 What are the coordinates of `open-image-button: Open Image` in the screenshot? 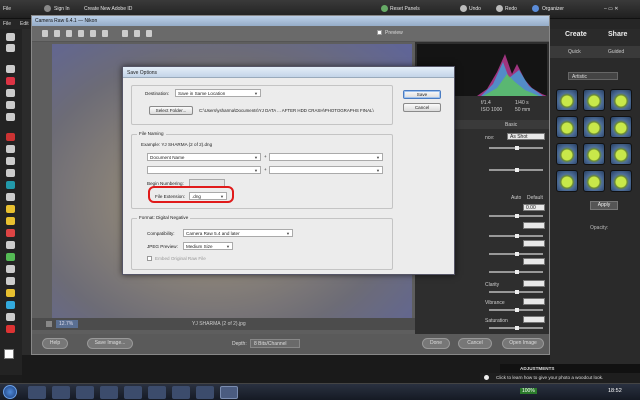 It's located at (523, 343).